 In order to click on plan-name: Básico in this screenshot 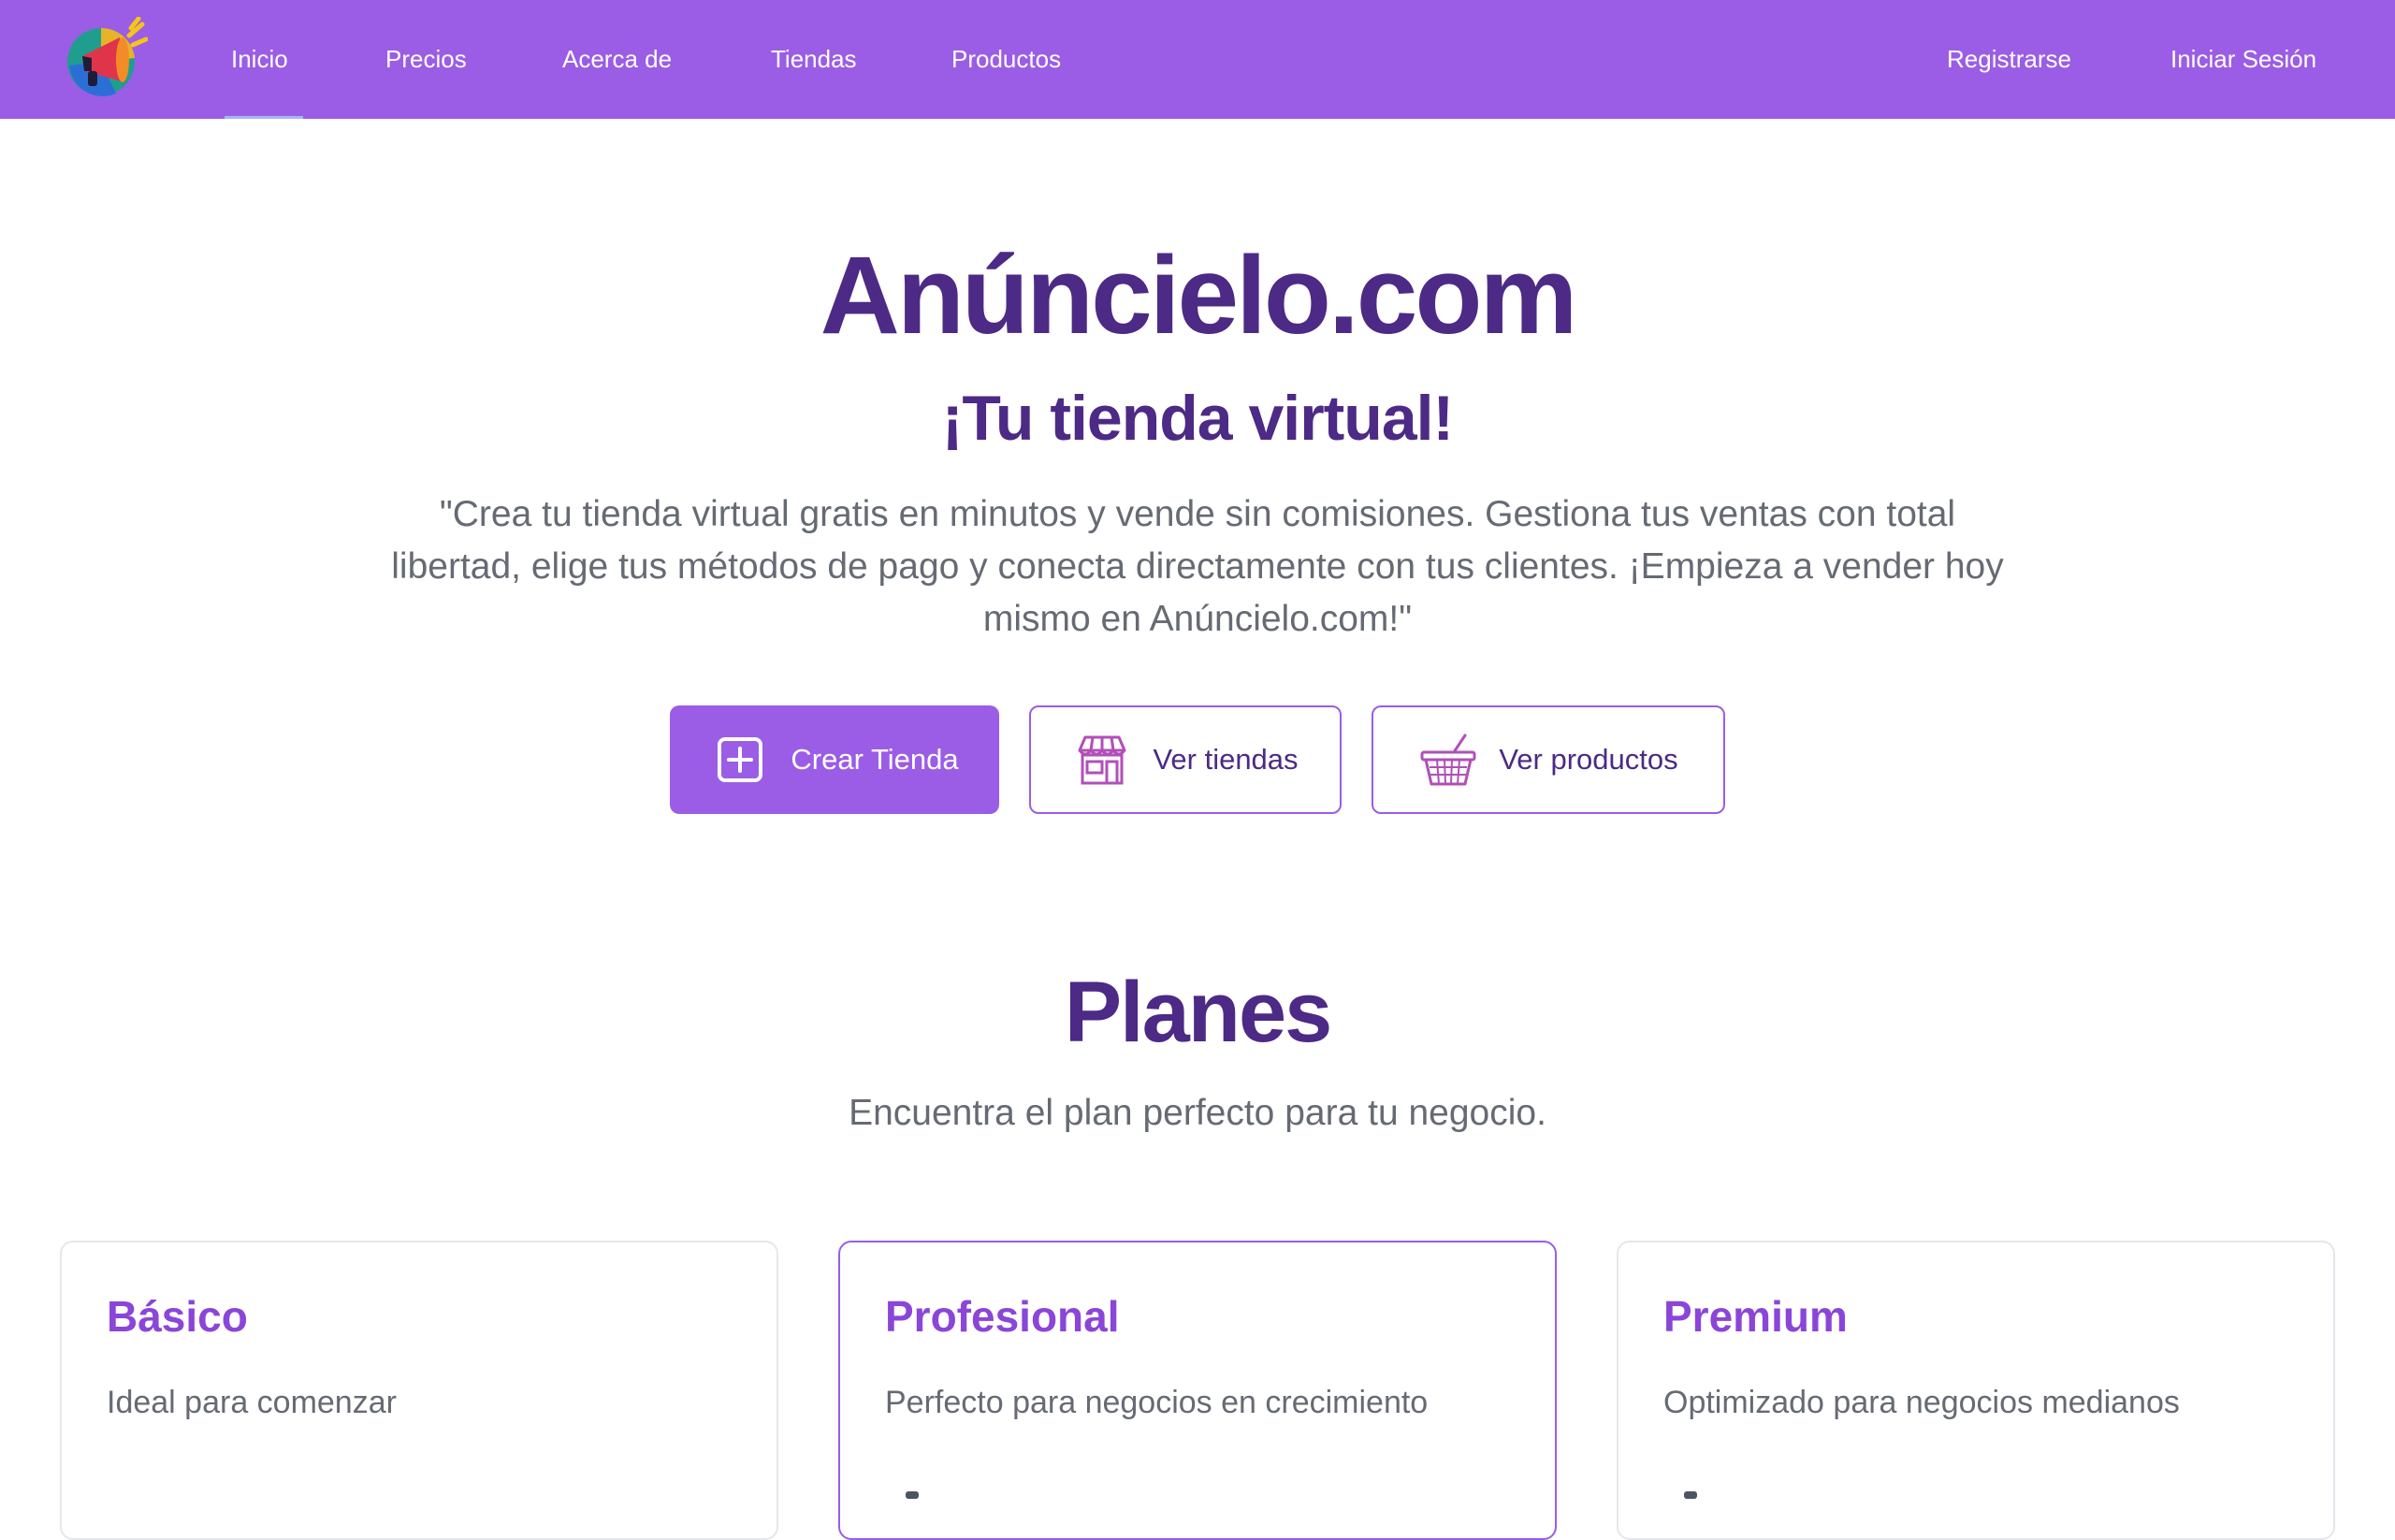, I will do `click(177, 1316)`.